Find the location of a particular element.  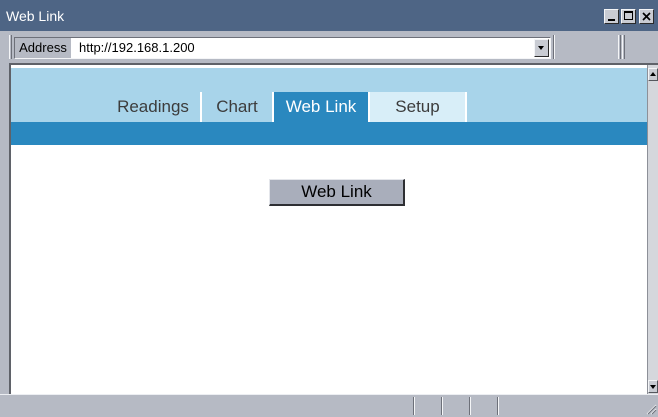

chevron-down-icon is located at coordinates (541, 48).